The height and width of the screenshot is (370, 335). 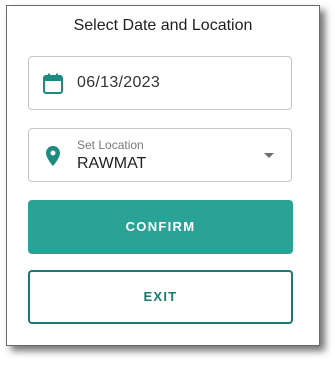 I want to click on location-label: Set Location, so click(x=110, y=145).